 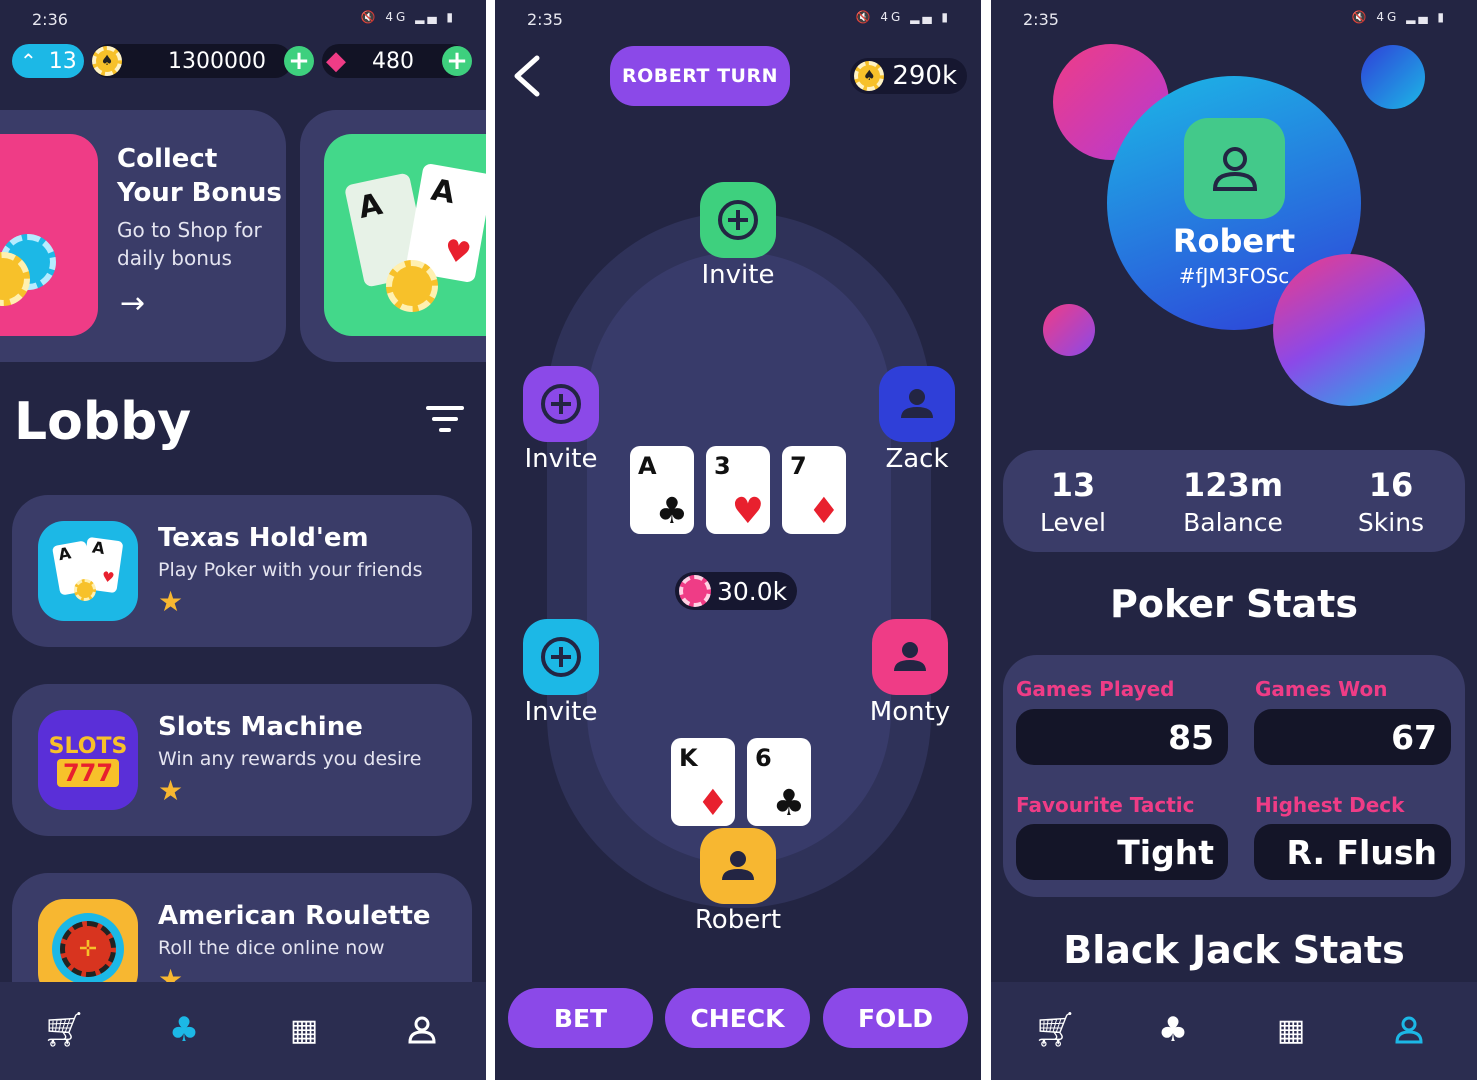 What do you see at coordinates (174, 258) in the screenshot?
I see `banner-subtitle-line2: daily bonus` at bounding box center [174, 258].